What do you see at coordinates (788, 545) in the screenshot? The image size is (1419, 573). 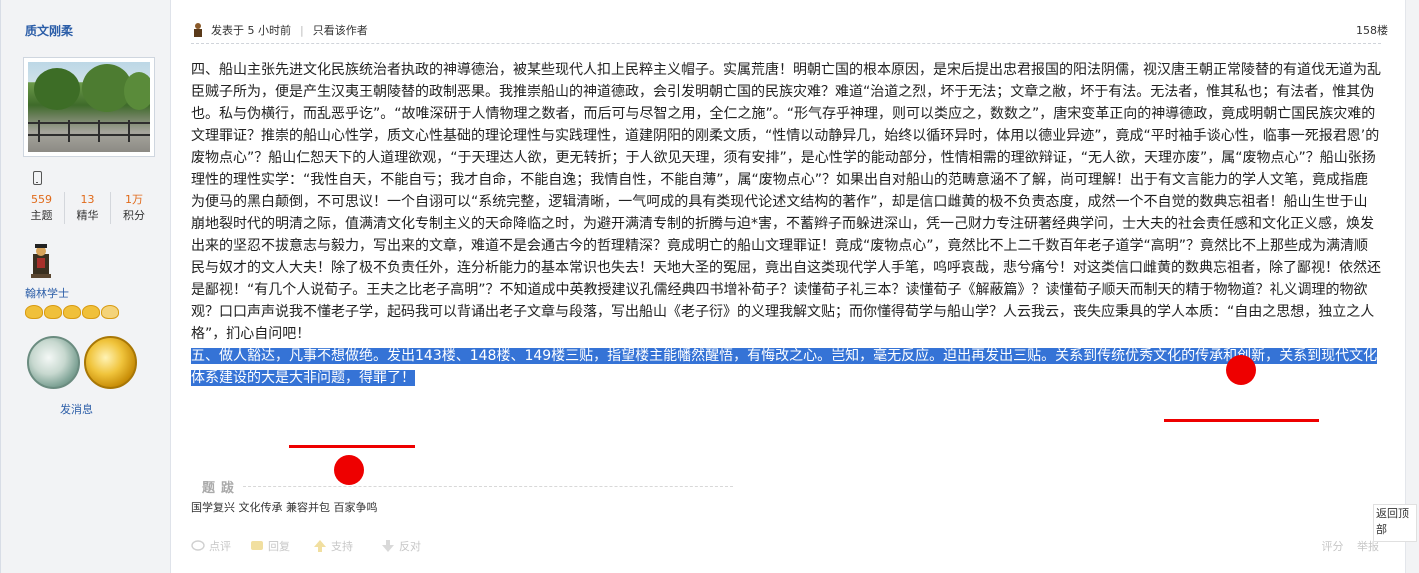 I see `post-actions: 点评 回复 支持 反对 评分 举报` at bounding box center [788, 545].